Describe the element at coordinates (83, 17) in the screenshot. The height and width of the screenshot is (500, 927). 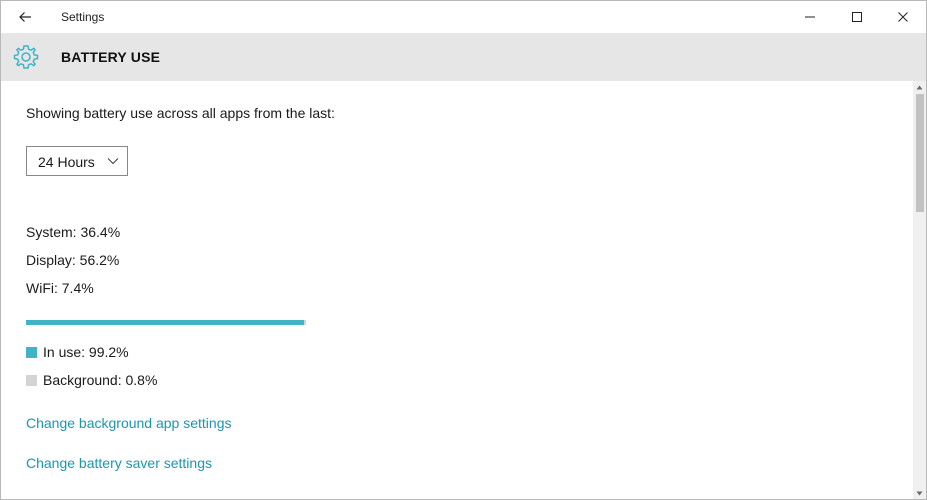
I see `window-title: Settings` at that location.